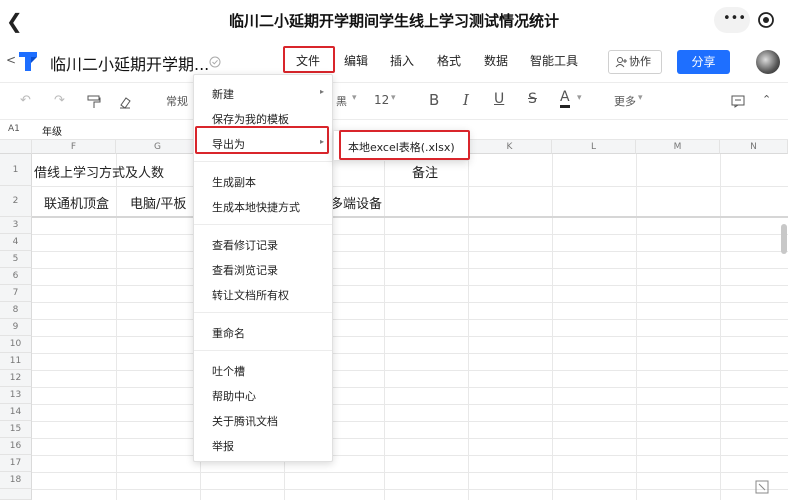  What do you see at coordinates (16, 225) in the screenshot?
I see `row-header: 3` at bounding box center [16, 225].